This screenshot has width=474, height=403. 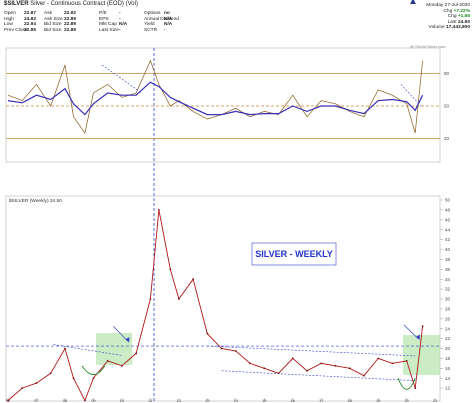 I want to click on y-tick-label: 26, so click(x=448, y=318).